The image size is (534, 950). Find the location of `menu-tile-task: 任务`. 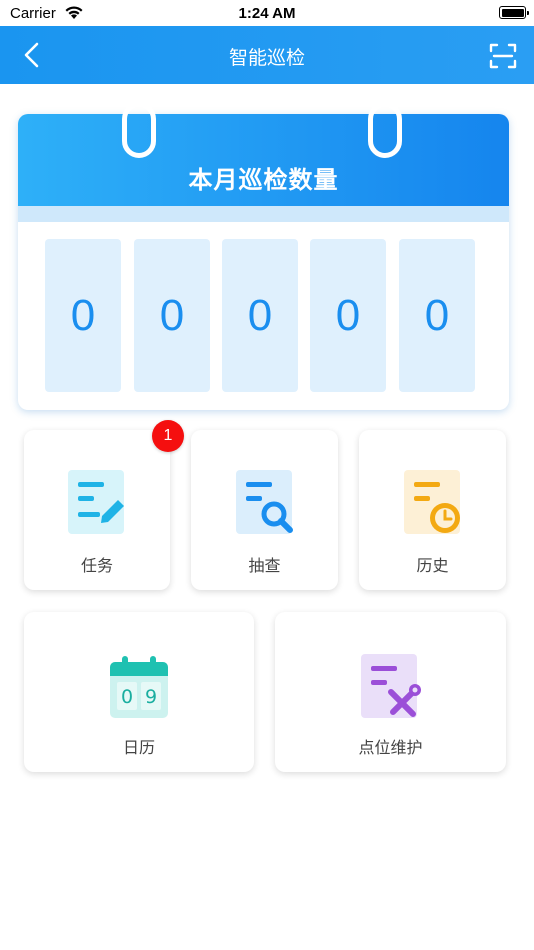

menu-tile-task: 任务 is located at coordinates (97, 510).